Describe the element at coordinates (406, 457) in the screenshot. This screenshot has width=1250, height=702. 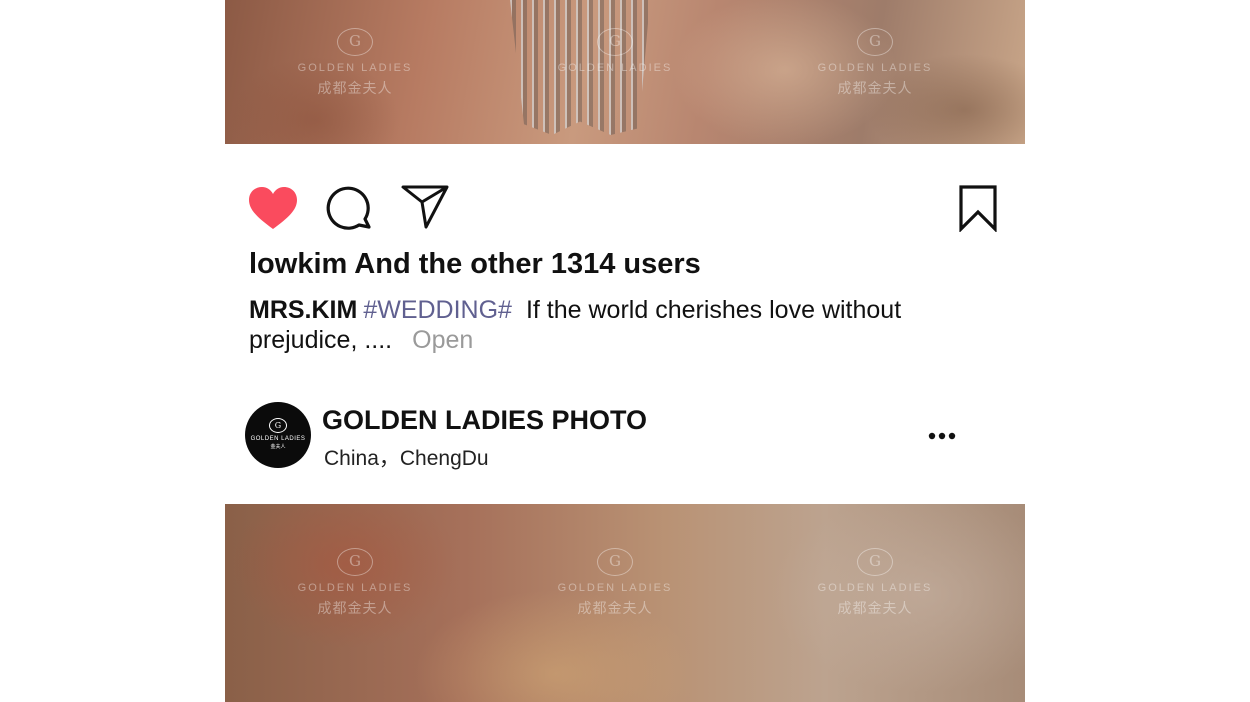
I see `account-location: China，ChengDu` at that location.